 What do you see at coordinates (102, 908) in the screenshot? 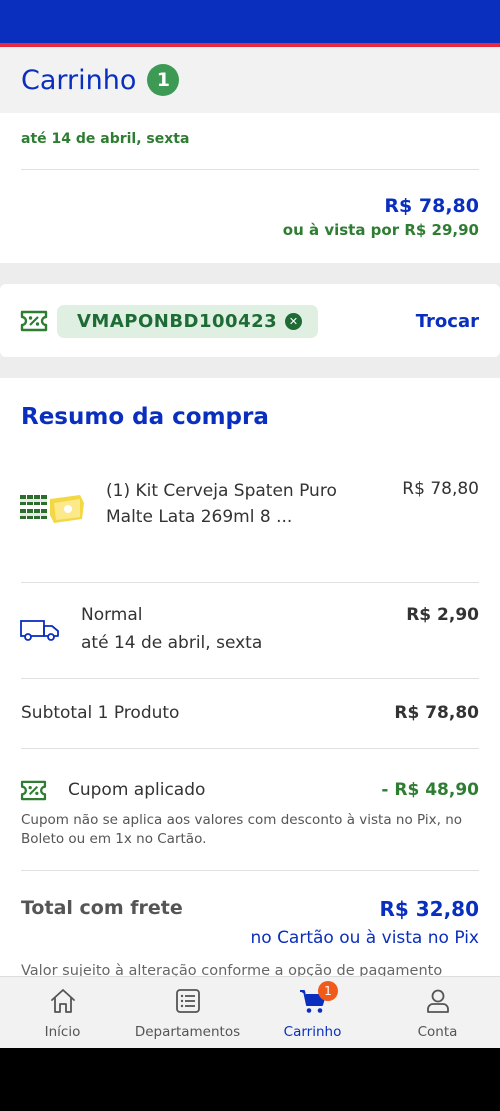
I see `total-label: Total com frete` at bounding box center [102, 908].